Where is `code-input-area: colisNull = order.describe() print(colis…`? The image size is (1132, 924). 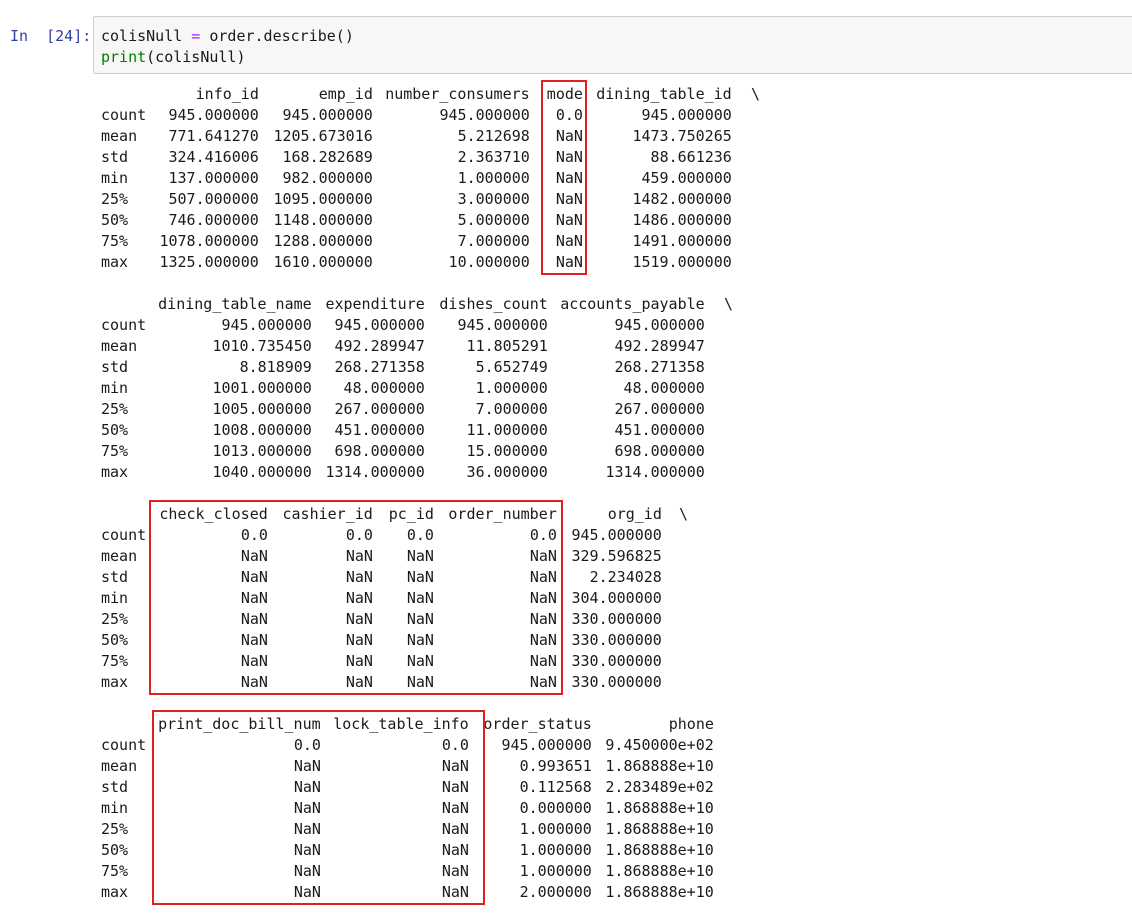 code-input-area: colisNull = order.describe() print(colis… is located at coordinates (612, 45).